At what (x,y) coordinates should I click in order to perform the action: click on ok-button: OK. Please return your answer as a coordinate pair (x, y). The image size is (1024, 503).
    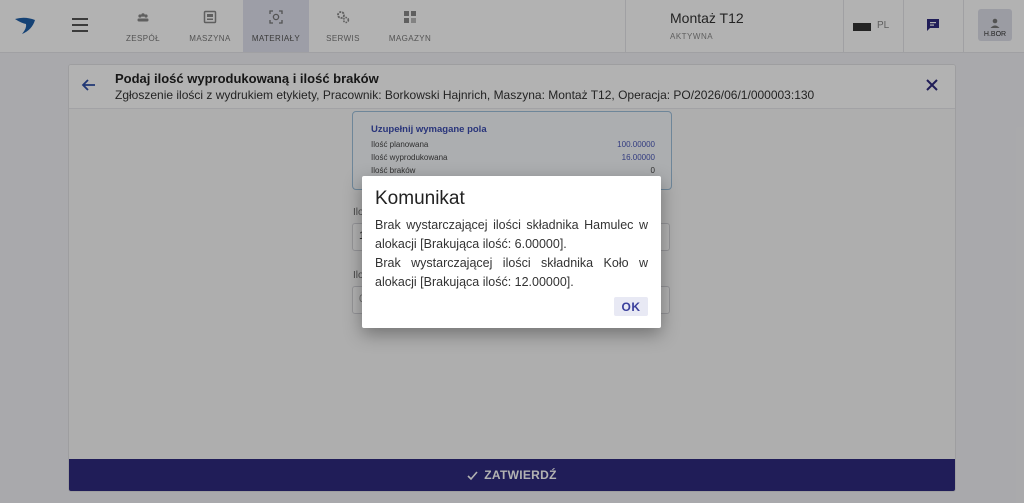
    Looking at the image, I should click on (631, 306).